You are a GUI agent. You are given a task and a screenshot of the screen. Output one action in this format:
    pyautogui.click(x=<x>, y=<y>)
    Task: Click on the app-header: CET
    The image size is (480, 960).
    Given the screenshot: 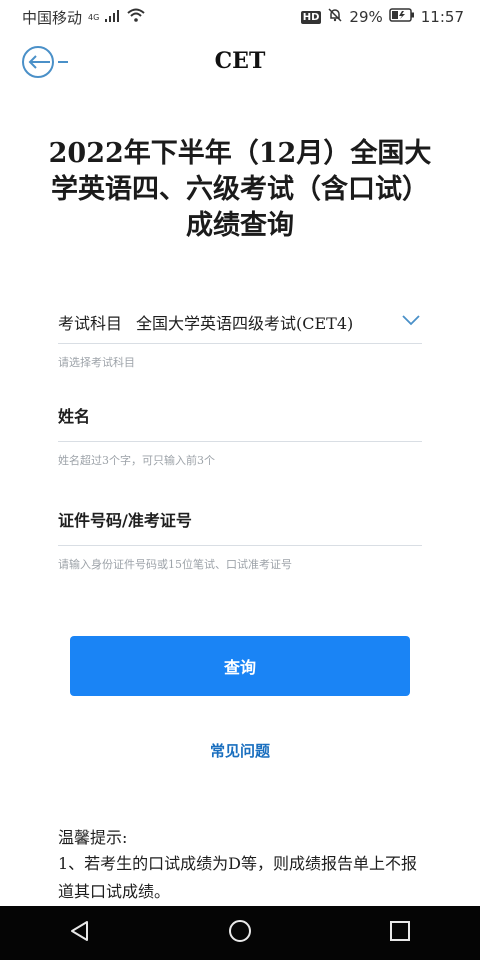 What is the action you would take?
    pyautogui.click(x=240, y=62)
    